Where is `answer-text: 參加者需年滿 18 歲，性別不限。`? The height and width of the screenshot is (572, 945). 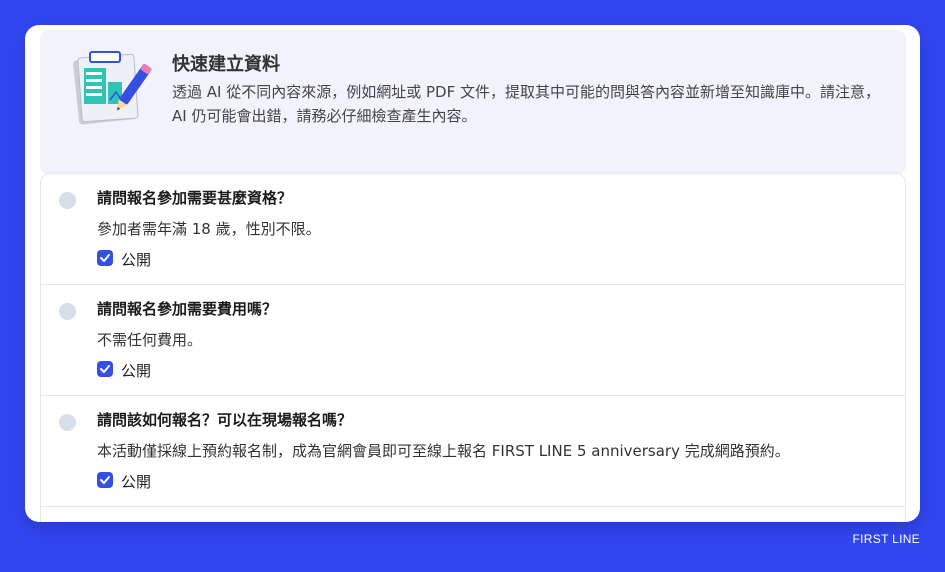
answer-text: 參加者需年滿 18 歲，性別不限。 is located at coordinates (209, 229).